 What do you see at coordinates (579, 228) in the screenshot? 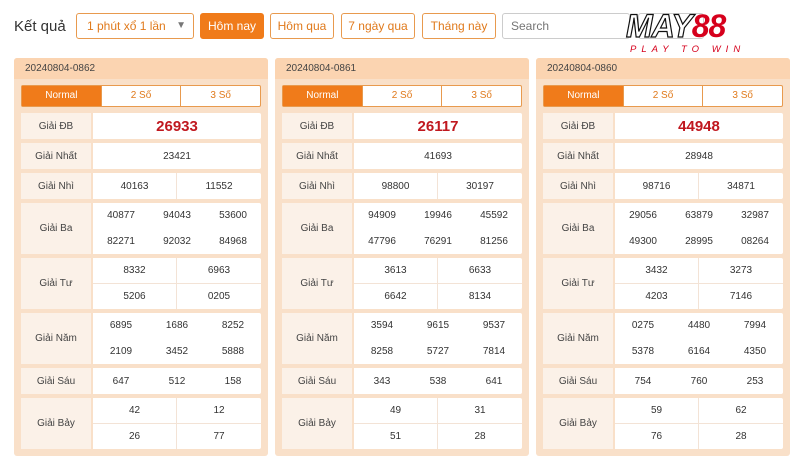
I see `prize-label: Giải Ba` at bounding box center [579, 228].